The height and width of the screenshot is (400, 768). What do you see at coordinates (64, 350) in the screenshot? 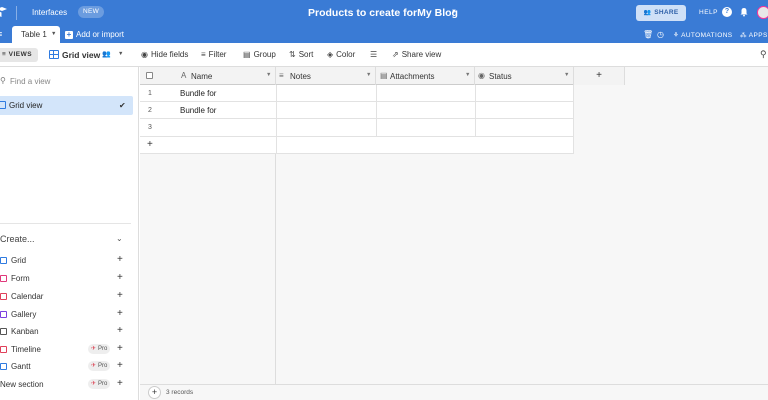
I see `create-timeline-view: Timeline ✈ Pro +` at bounding box center [64, 350].